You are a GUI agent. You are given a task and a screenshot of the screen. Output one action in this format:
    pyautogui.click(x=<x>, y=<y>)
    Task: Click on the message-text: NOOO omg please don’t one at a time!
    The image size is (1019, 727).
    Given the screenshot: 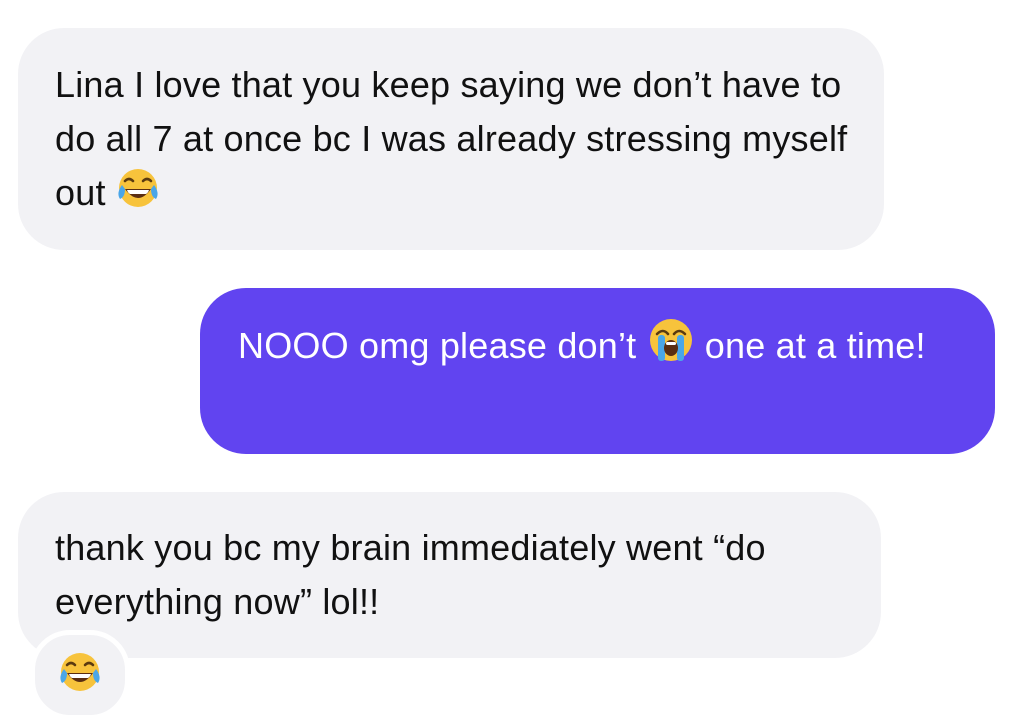 What is the action you would take?
    pyautogui.click(x=596, y=347)
    